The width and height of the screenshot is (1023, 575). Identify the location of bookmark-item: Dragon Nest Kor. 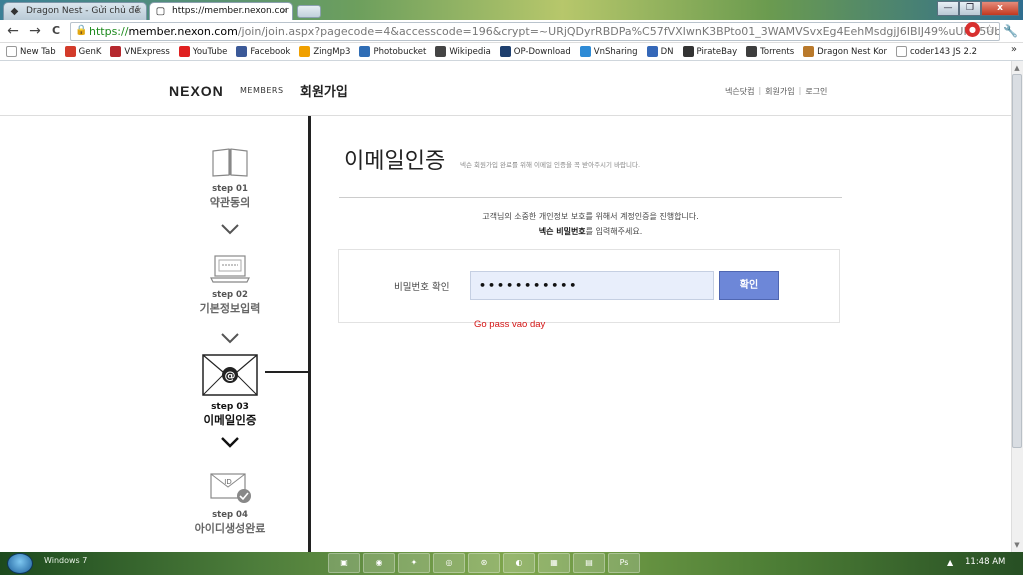
(845, 51).